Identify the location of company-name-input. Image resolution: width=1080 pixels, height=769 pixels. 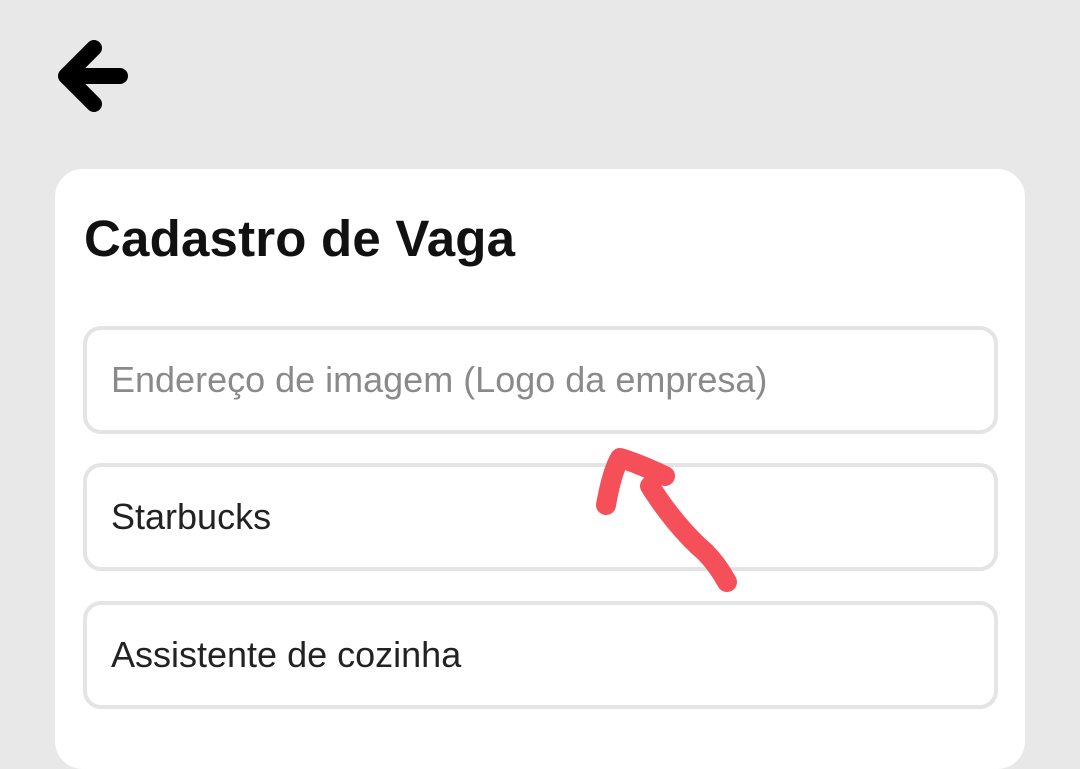
(552, 517).